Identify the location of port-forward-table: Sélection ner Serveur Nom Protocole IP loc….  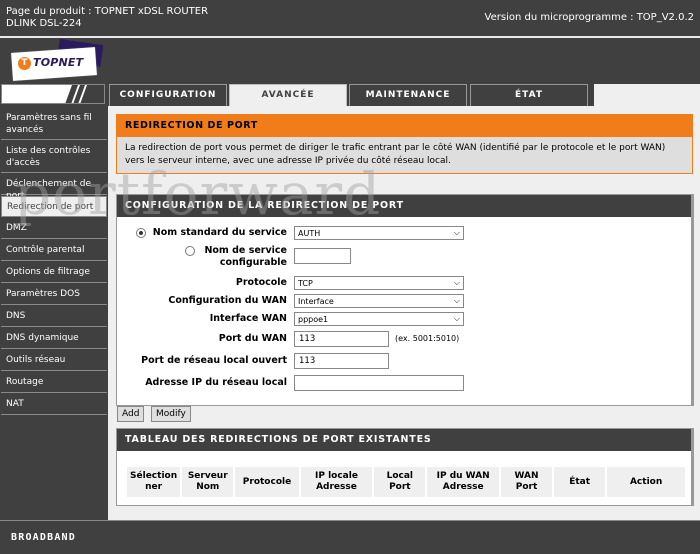
(406, 482).